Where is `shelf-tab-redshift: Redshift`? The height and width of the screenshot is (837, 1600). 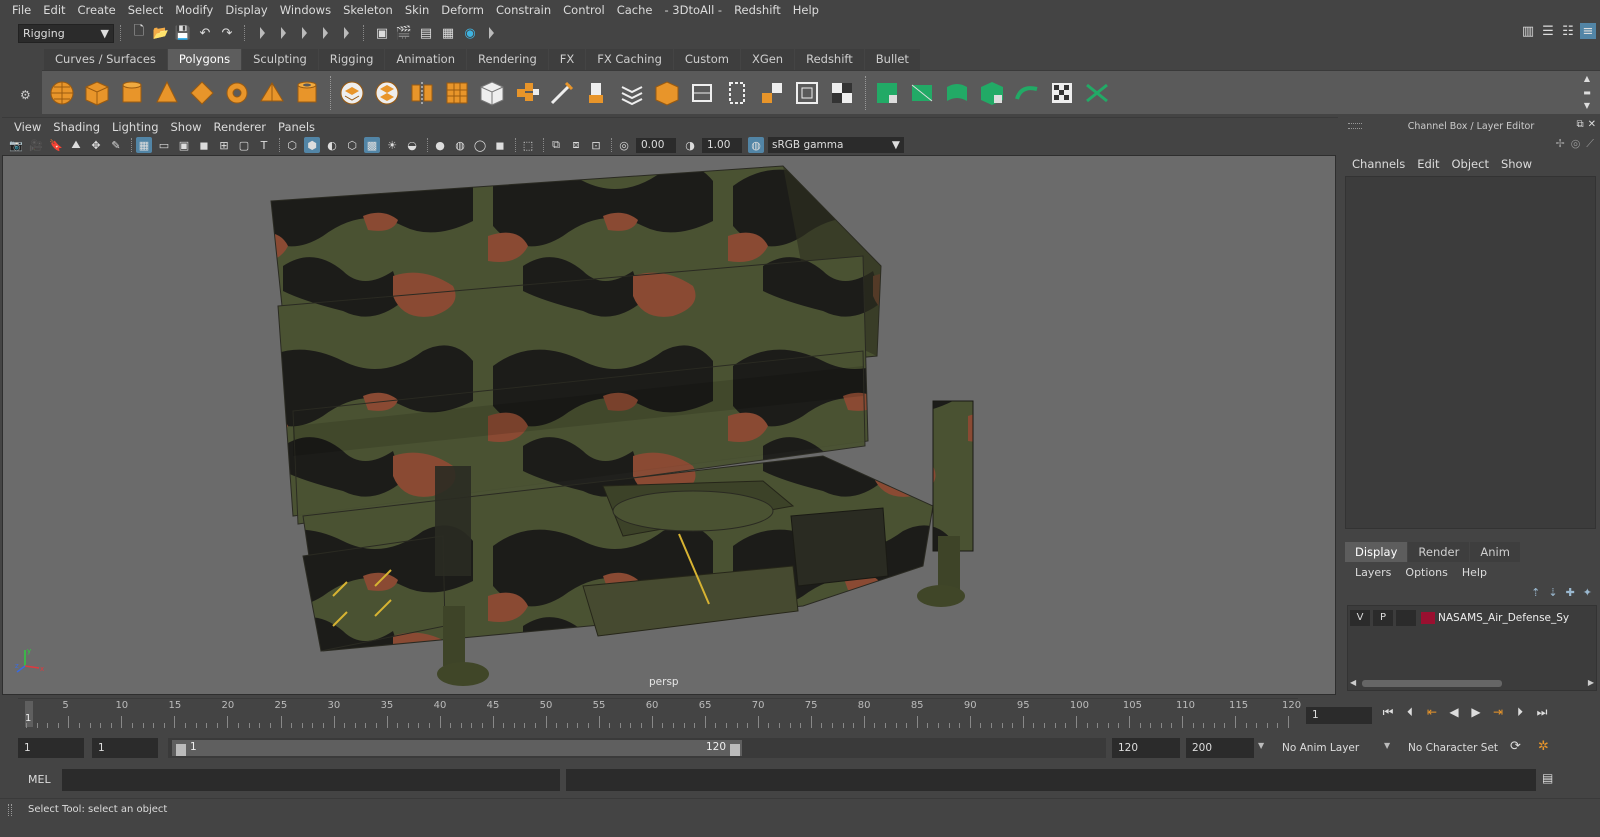
shelf-tab-redshift: Redshift is located at coordinates (829, 59).